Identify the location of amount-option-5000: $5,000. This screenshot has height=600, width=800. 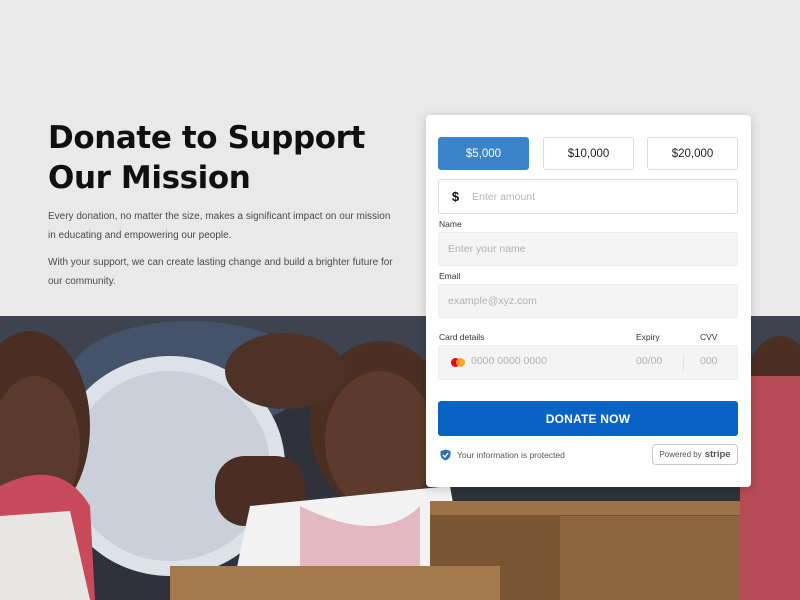
(483, 153).